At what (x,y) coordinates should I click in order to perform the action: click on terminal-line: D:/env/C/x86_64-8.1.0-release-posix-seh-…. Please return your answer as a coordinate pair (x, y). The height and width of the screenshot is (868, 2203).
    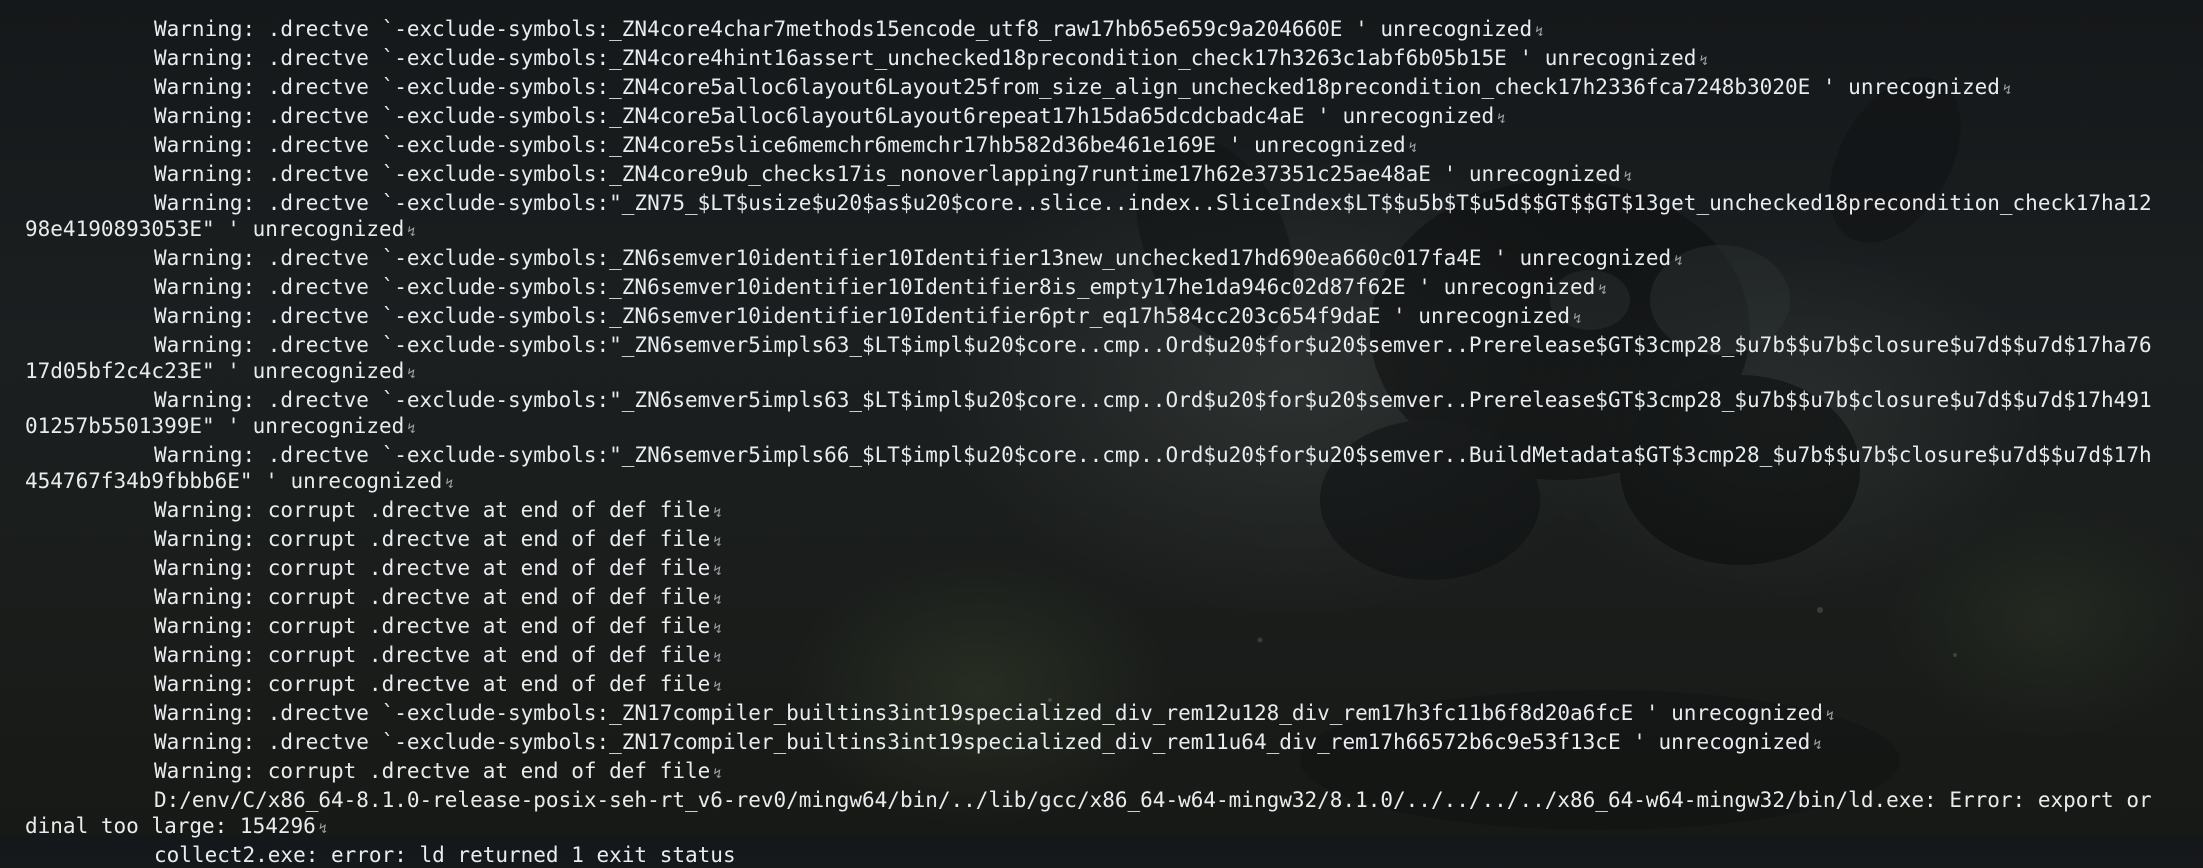
    Looking at the image, I should click on (1101, 814).